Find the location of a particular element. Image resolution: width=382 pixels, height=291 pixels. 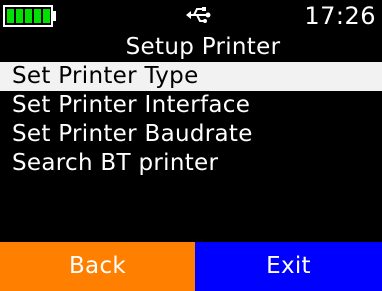

page-title: Setup Printer is located at coordinates (203, 47).